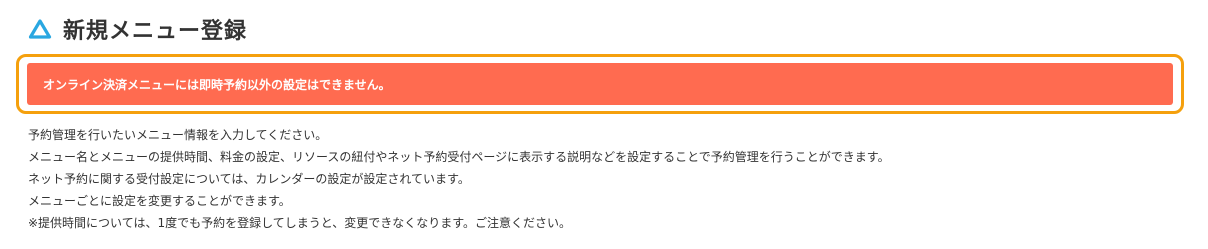 This screenshot has width=1208, height=249. Describe the element at coordinates (217, 84) in the screenshot. I see `alert-message: オンライン決済メニューには即時予約以外の設定はできません。` at that location.